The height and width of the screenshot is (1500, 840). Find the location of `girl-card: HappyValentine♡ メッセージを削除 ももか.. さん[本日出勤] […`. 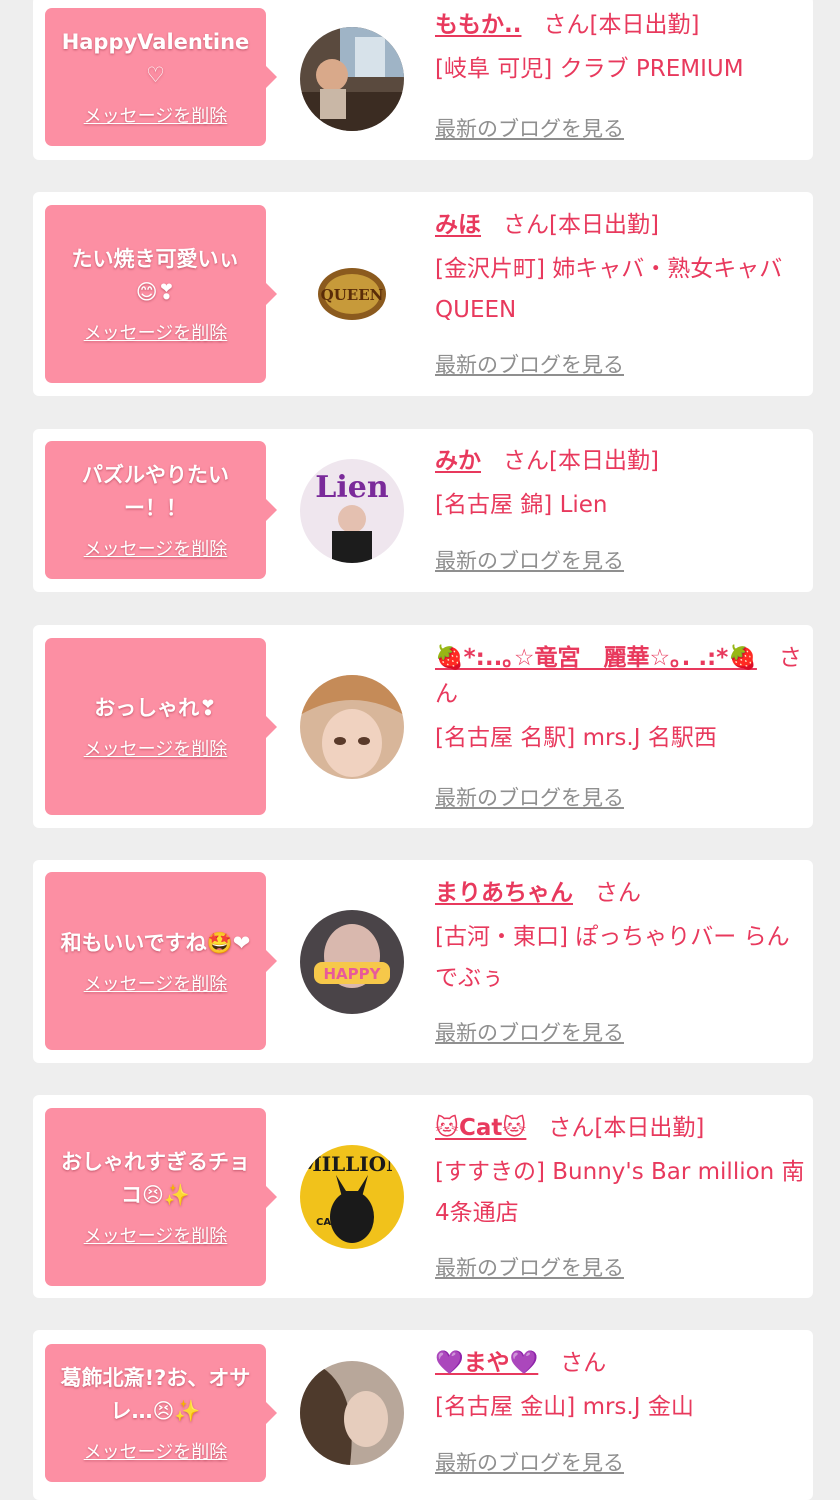

girl-card: HappyValentine♡ メッセージを削除 ももか.. さん[本日出勤] [… is located at coordinates (423, 80).